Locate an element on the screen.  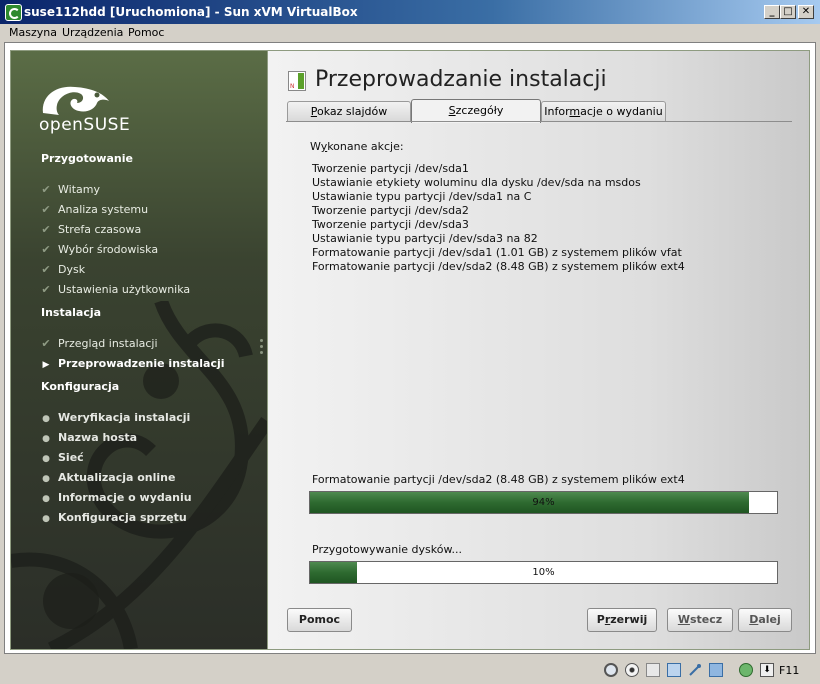
step-przeglad-instalacji: ✔ Przegląd instalacji is located at coordinates (98, 343).